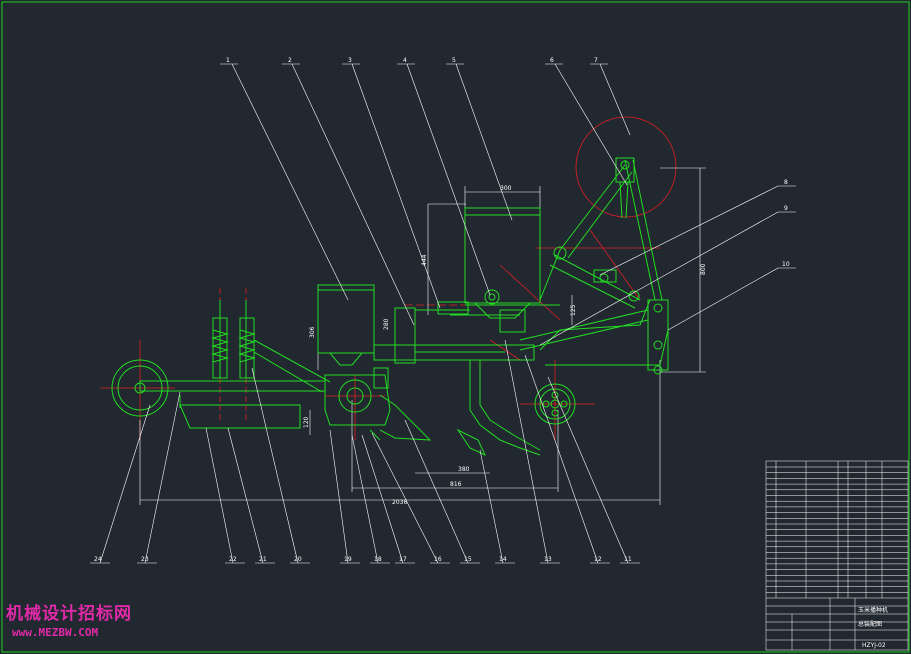  Describe the element at coordinates (837, 555) in the screenshot. I see `title-block` at that location.